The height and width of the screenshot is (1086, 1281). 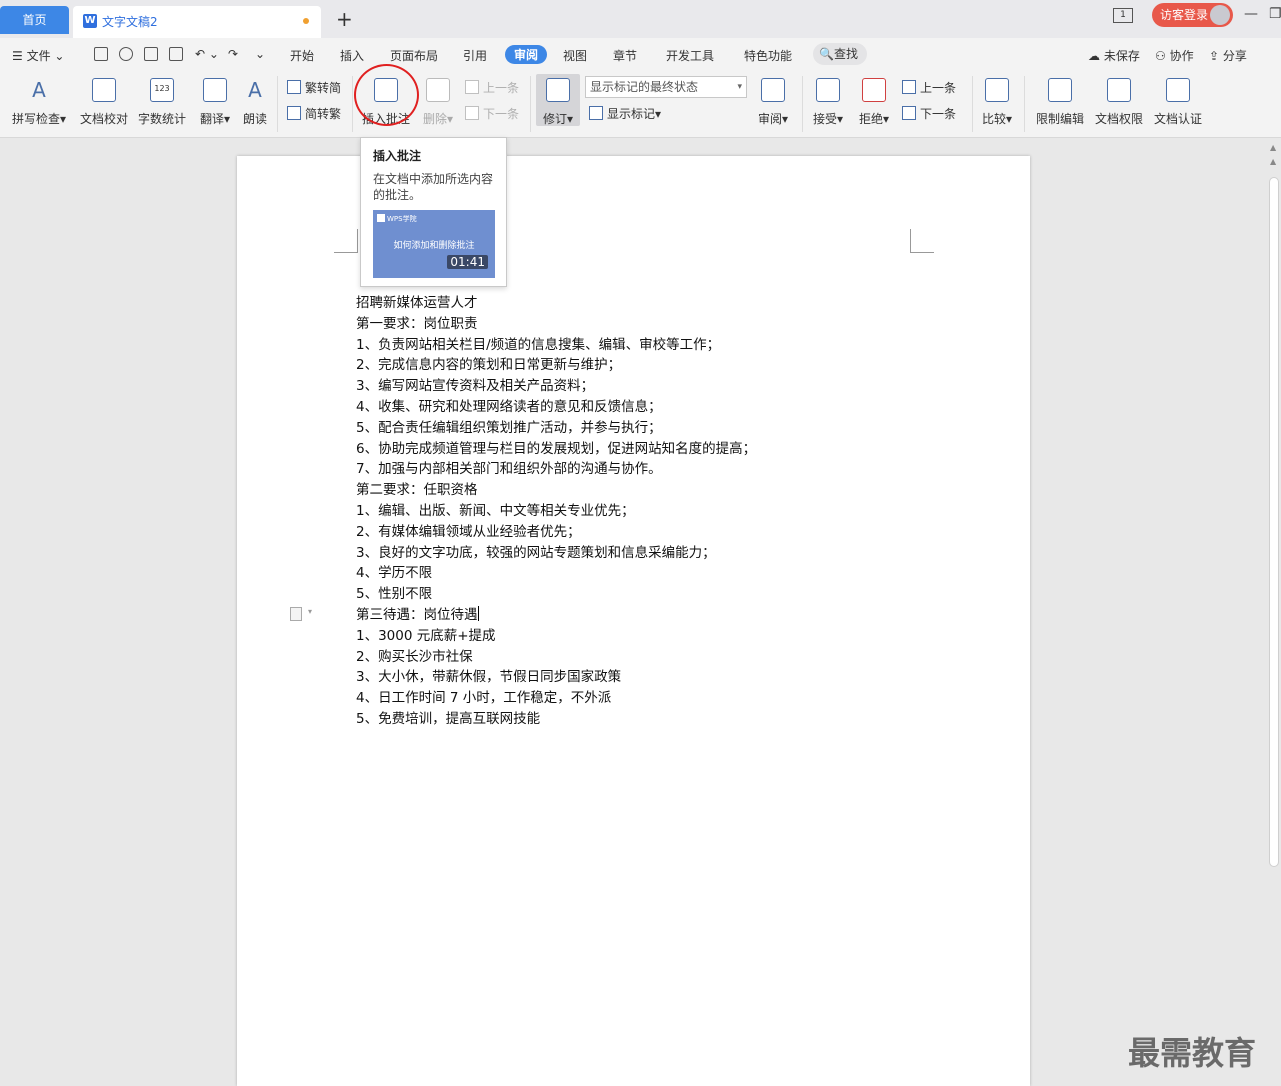 I want to click on word-count-button: 123 字数统计, so click(x=162, y=102).